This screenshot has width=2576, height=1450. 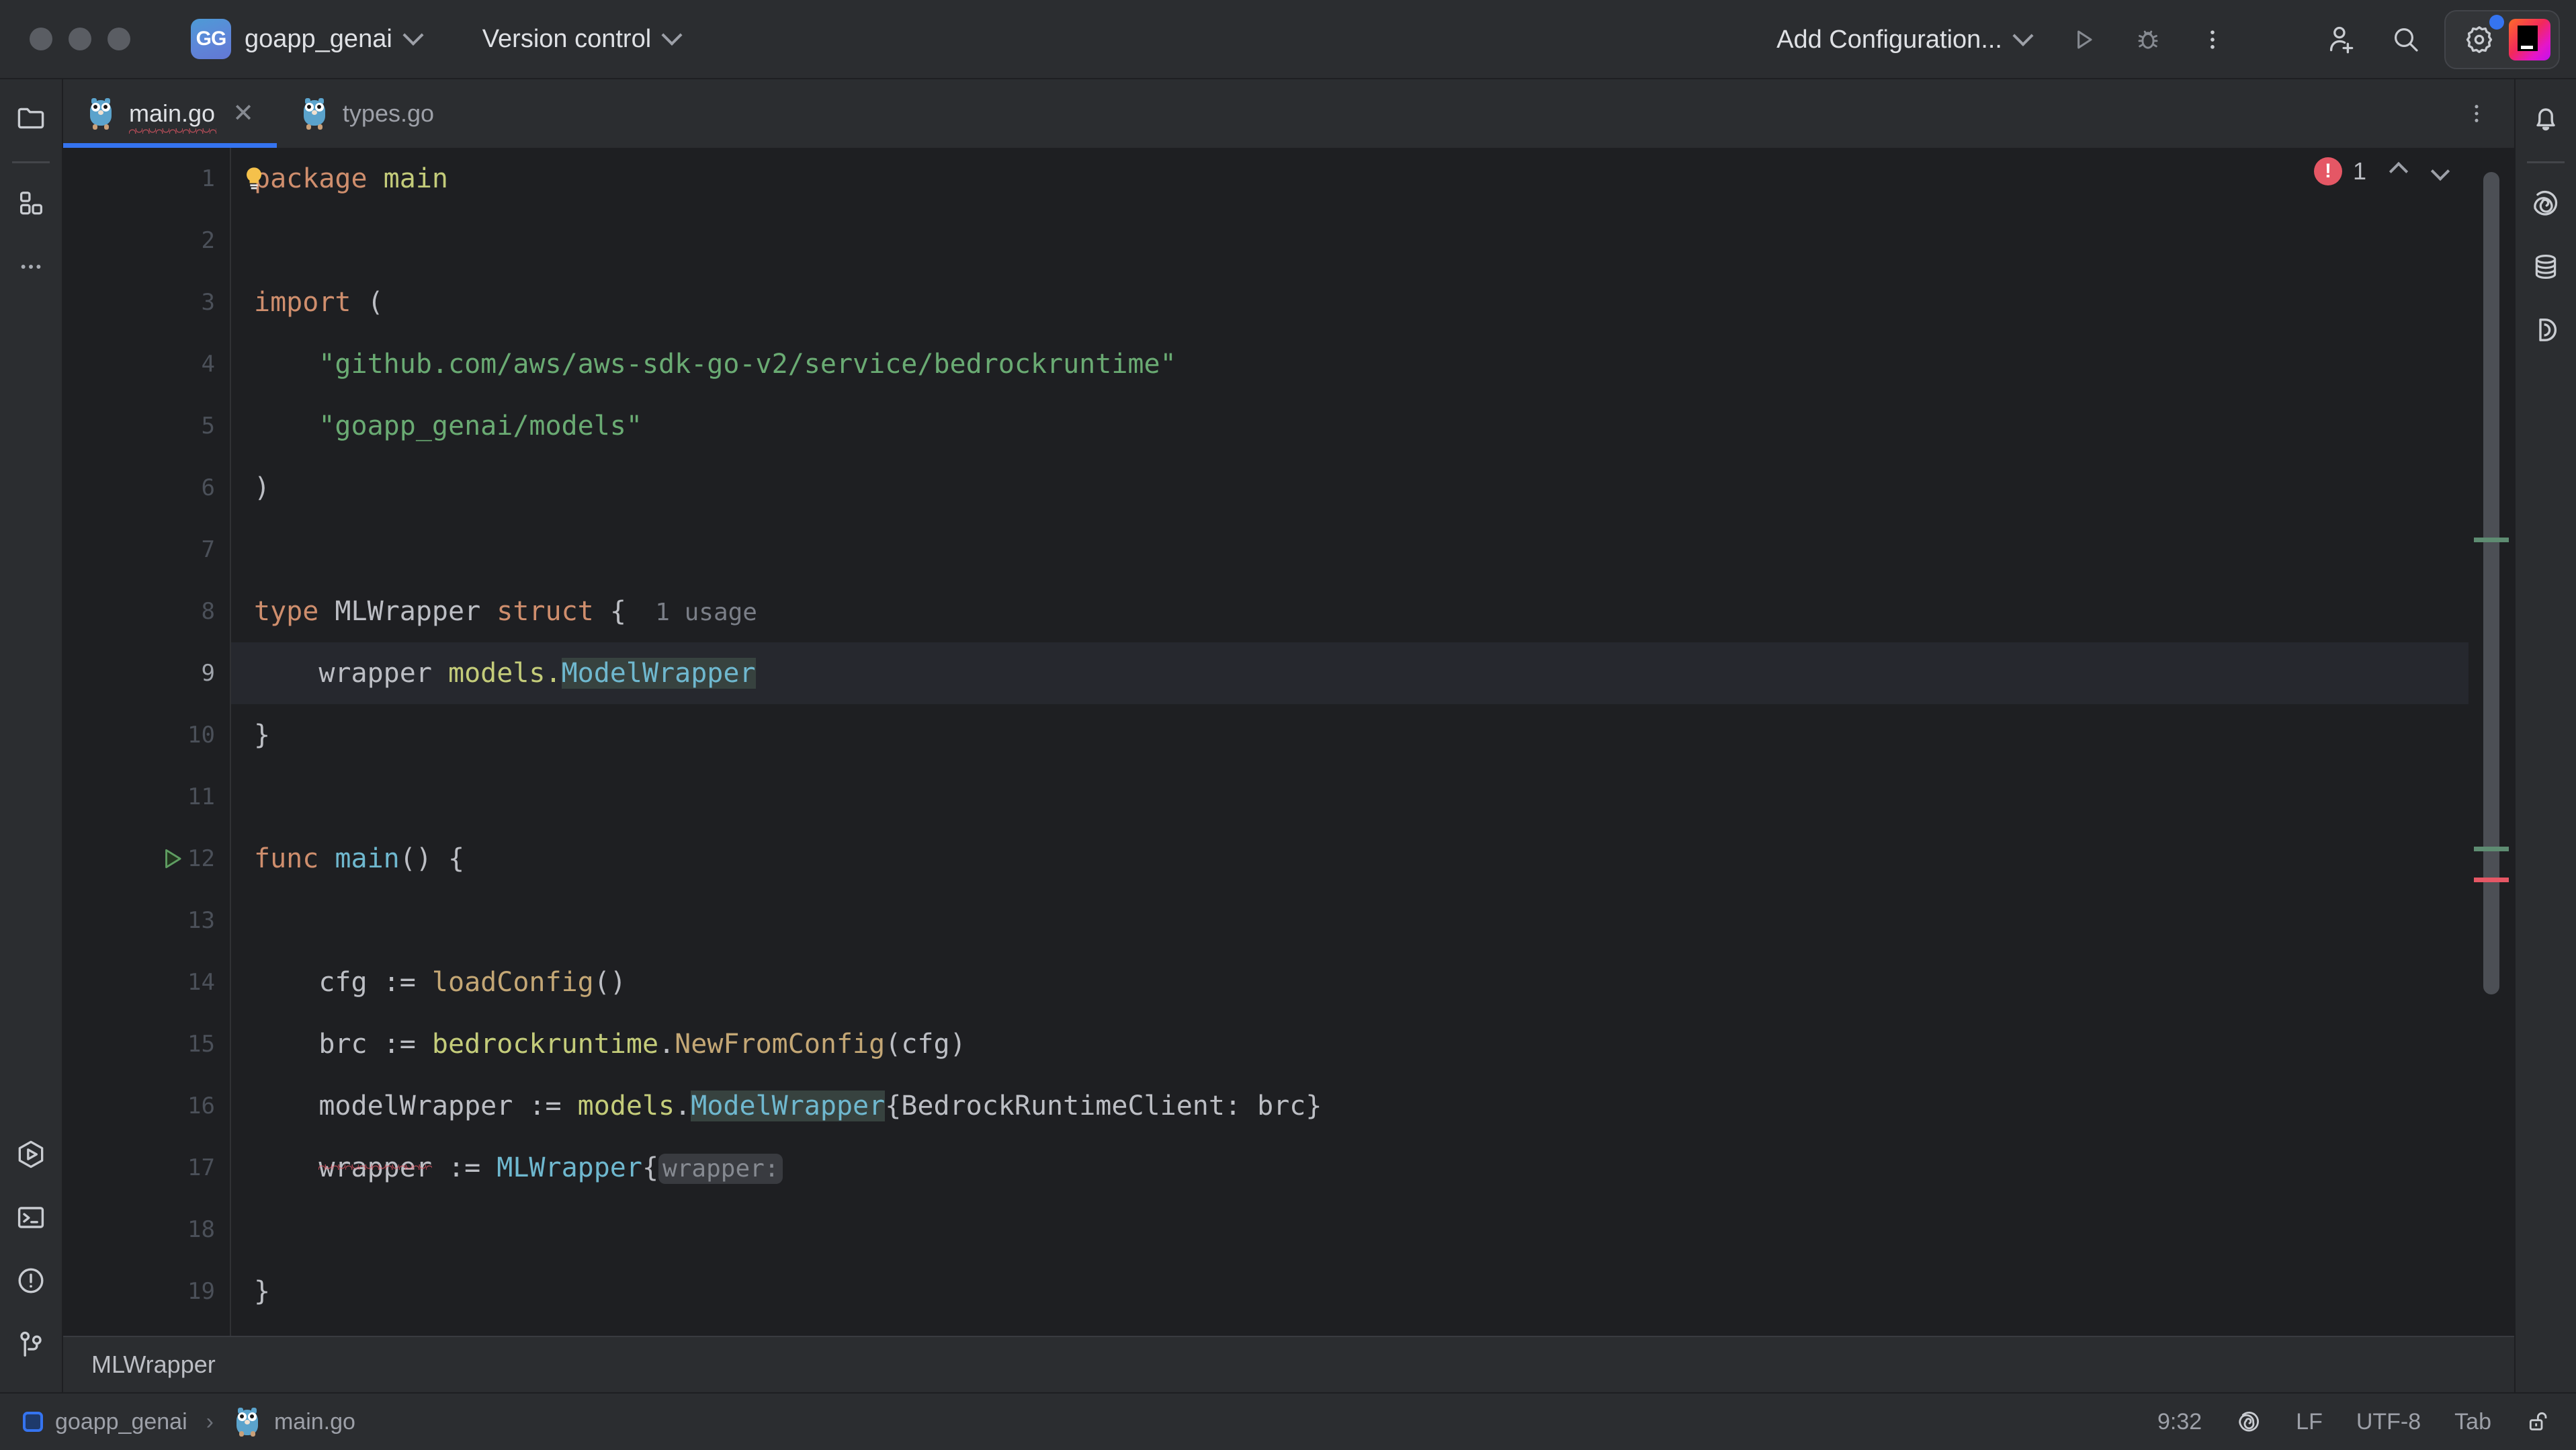 I want to click on goroutines-indicator, so click(x=2248, y=1421).